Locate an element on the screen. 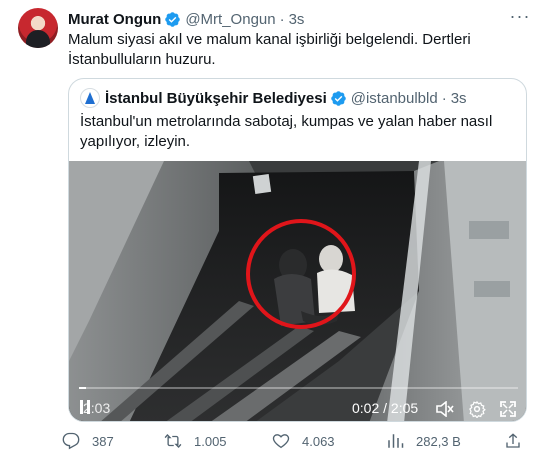 The image size is (545, 469). overlay-time-left: 2:03 is located at coordinates (97, 408).